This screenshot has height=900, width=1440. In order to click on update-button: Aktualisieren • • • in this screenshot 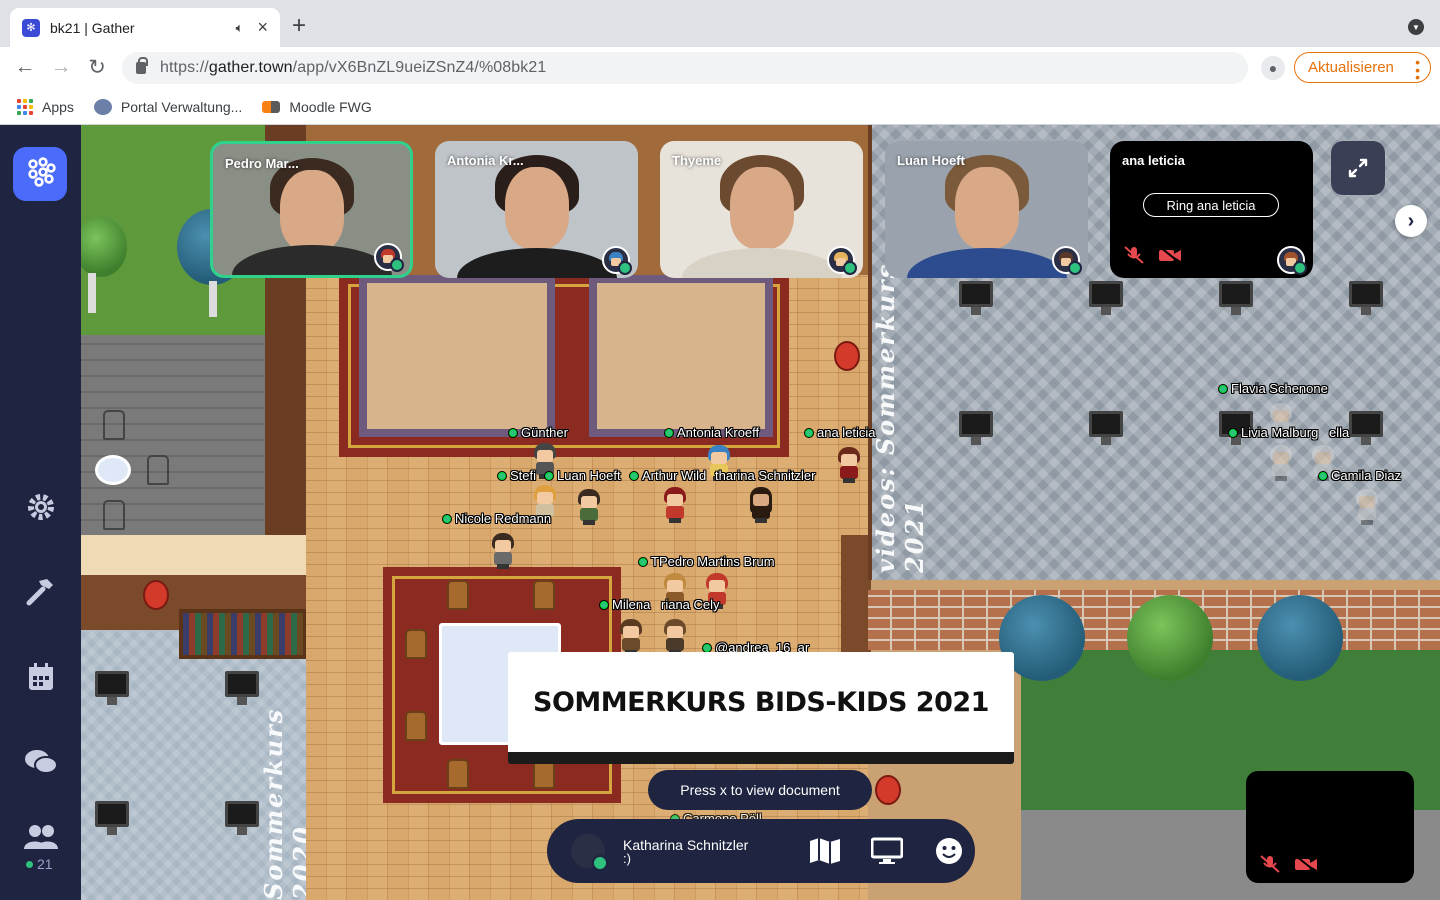, I will do `click(1362, 68)`.